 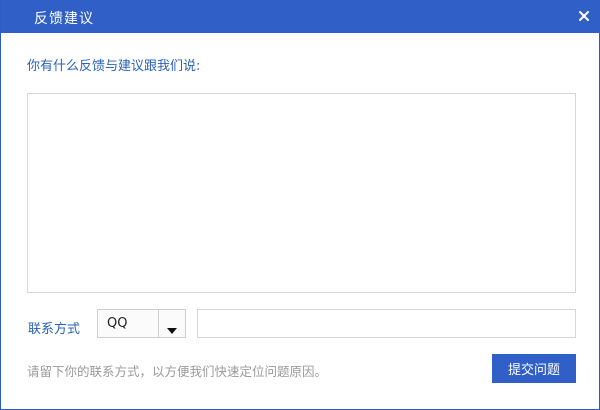 I want to click on contact-input, so click(x=386, y=323).